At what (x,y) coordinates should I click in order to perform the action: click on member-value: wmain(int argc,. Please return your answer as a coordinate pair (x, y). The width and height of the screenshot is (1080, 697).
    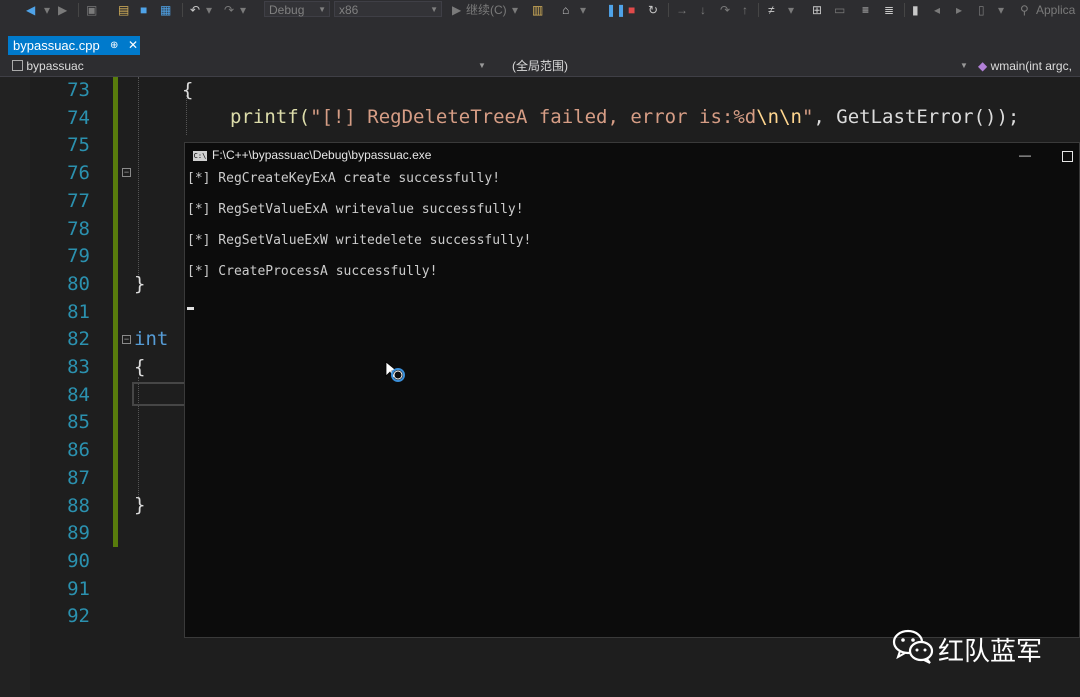
    Looking at the image, I should click on (1031, 66).